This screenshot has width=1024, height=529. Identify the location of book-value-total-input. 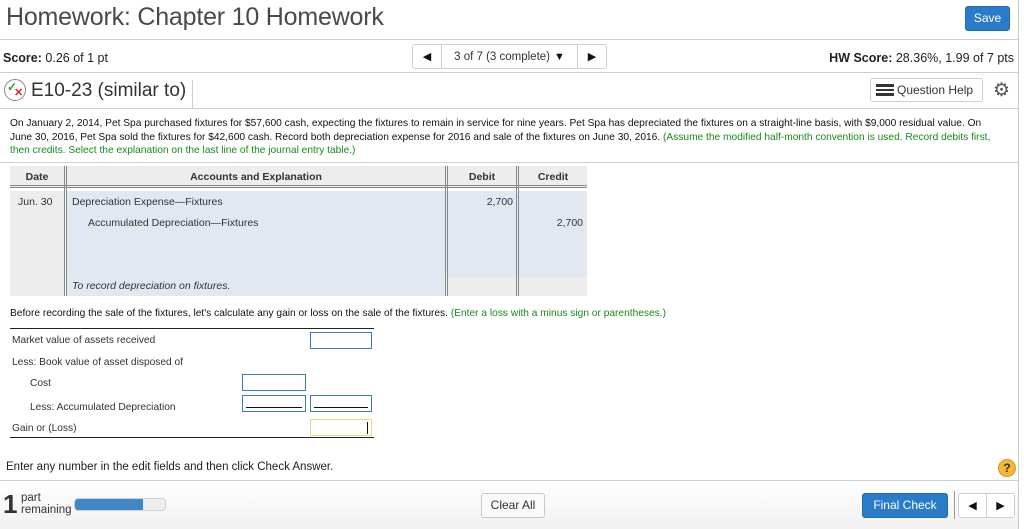
(341, 403).